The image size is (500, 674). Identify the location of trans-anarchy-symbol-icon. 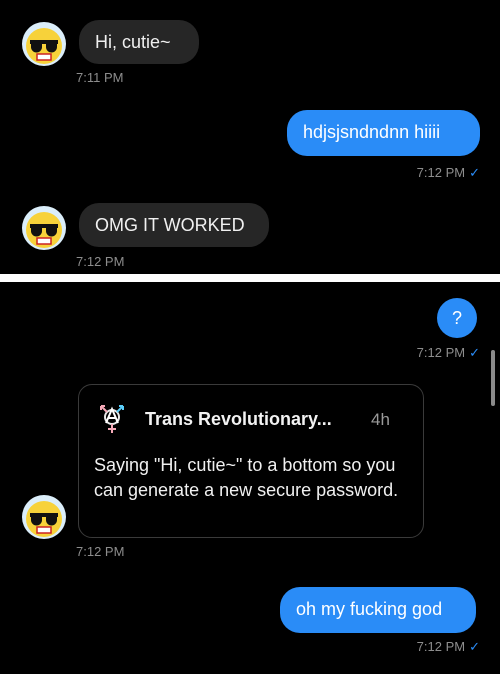
(112, 419).